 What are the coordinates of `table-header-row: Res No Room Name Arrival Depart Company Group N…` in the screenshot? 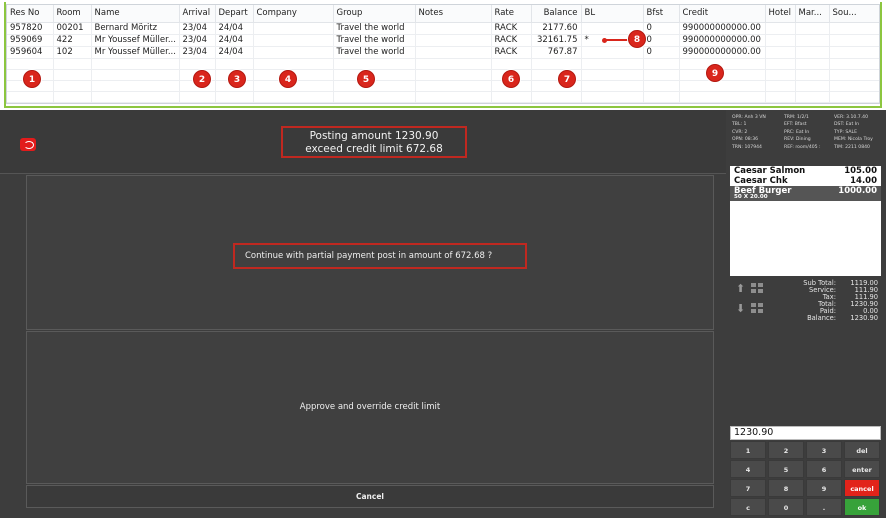 It's located at (443, 14).